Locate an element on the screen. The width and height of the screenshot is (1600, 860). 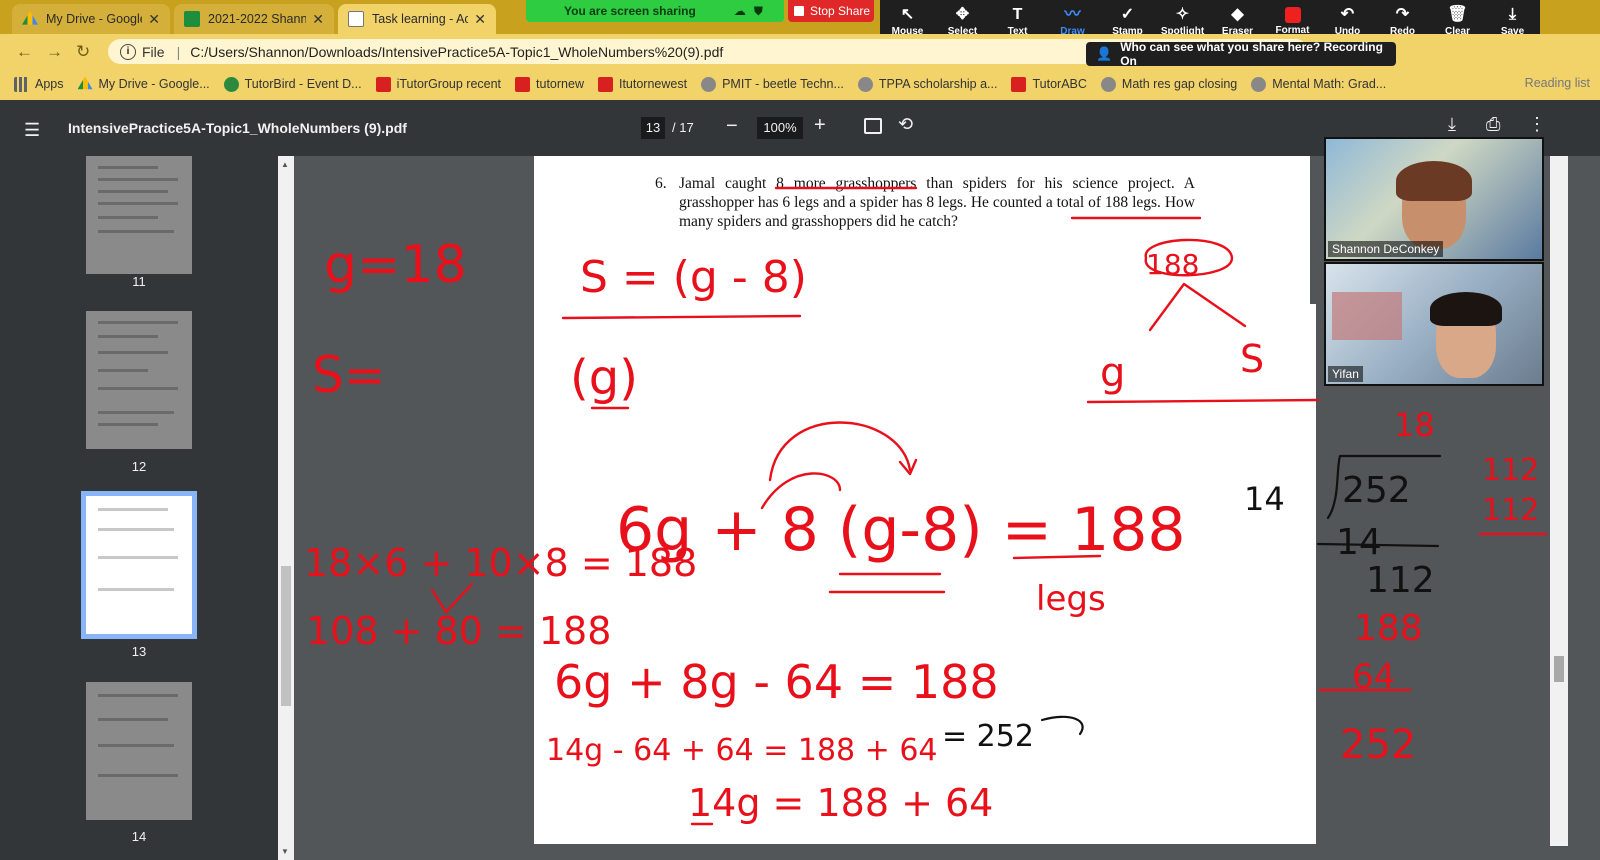
menu-icon: ☰ is located at coordinates (32, 130).